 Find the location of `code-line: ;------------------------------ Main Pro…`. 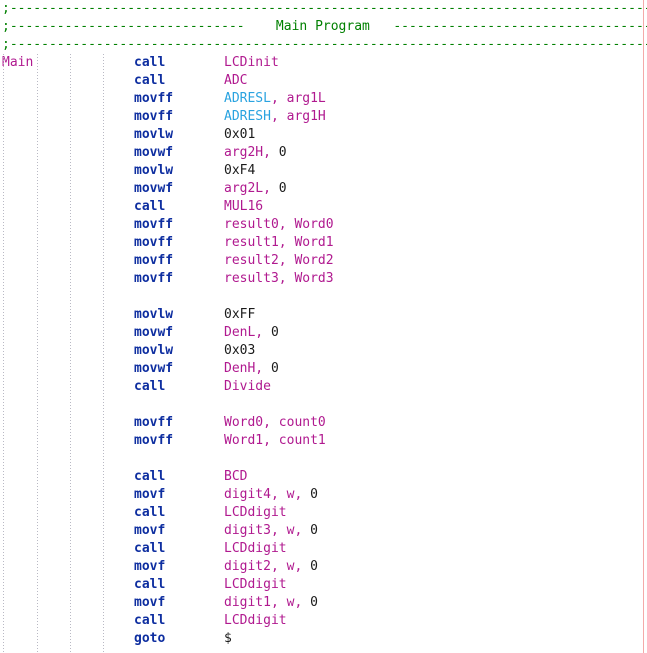

code-line: ;------------------------------ Main Pro… is located at coordinates (323, 27).